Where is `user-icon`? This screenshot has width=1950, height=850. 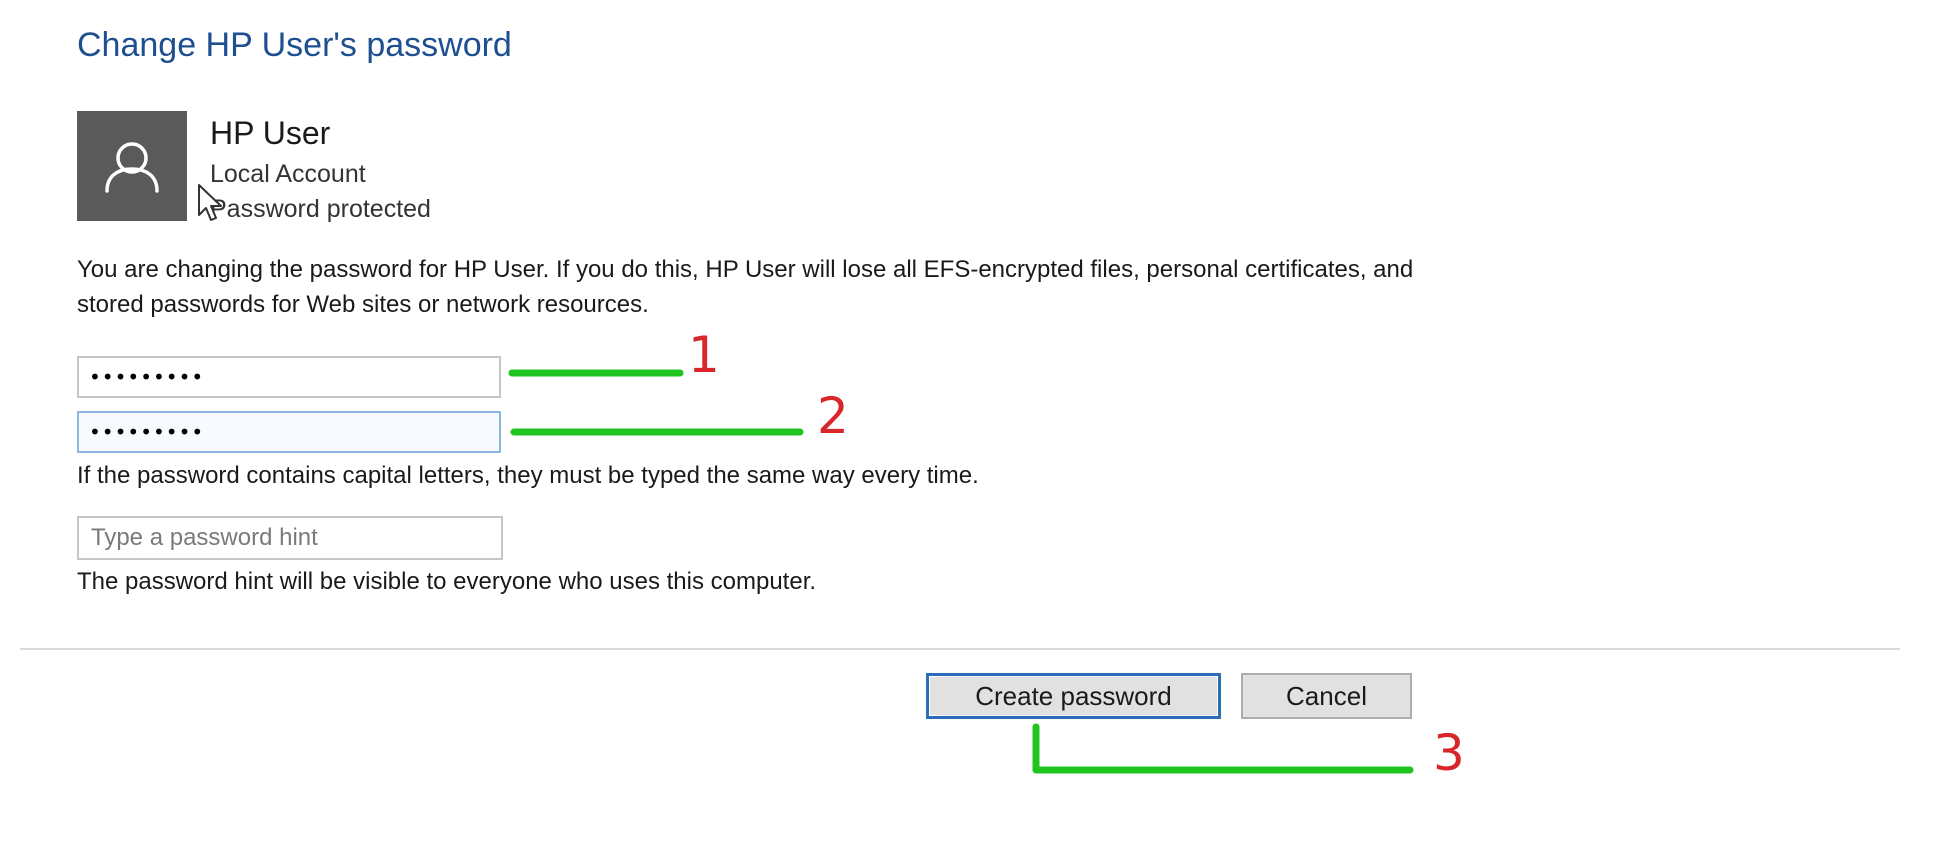 user-icon is located at coordinates (132, 167).